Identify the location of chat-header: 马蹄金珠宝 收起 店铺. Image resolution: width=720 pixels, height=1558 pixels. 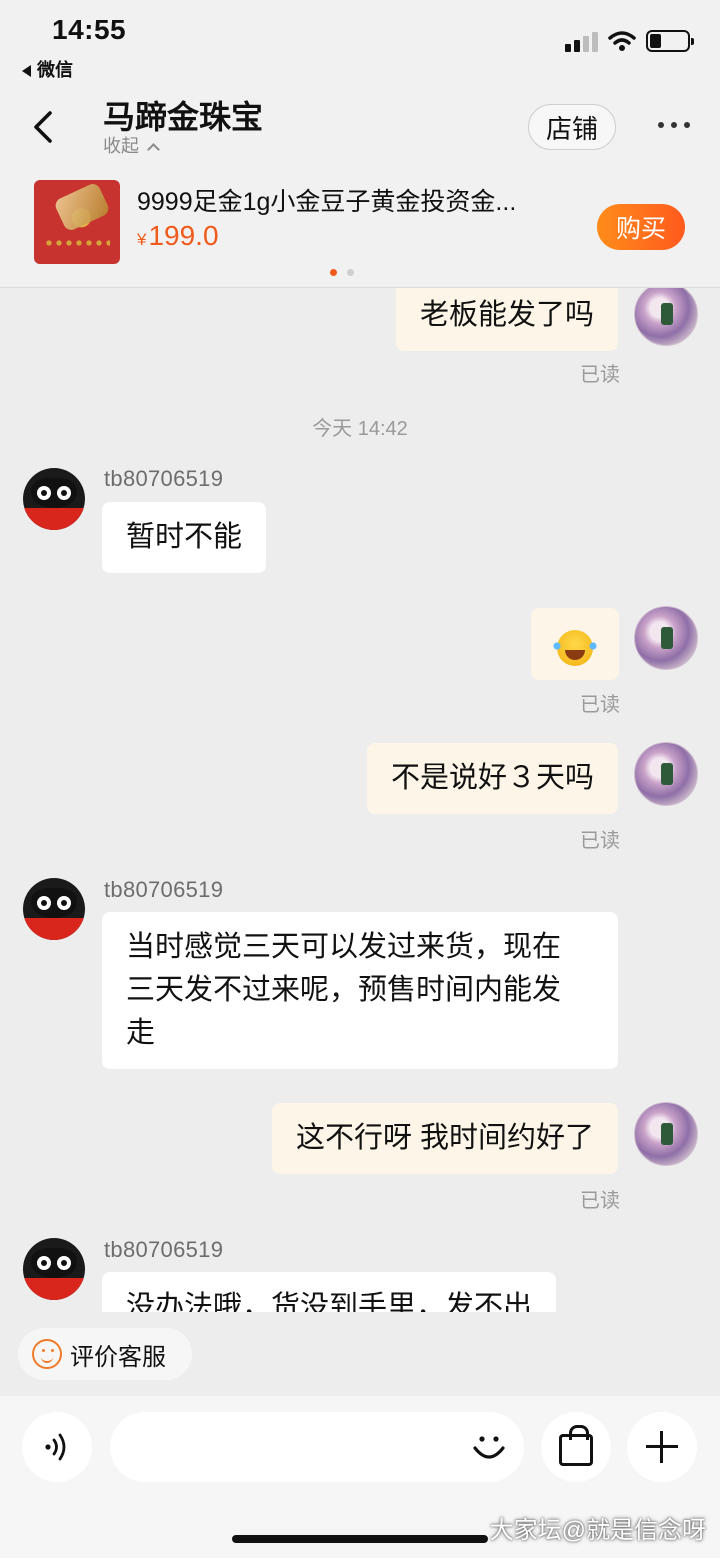
(360, 127).